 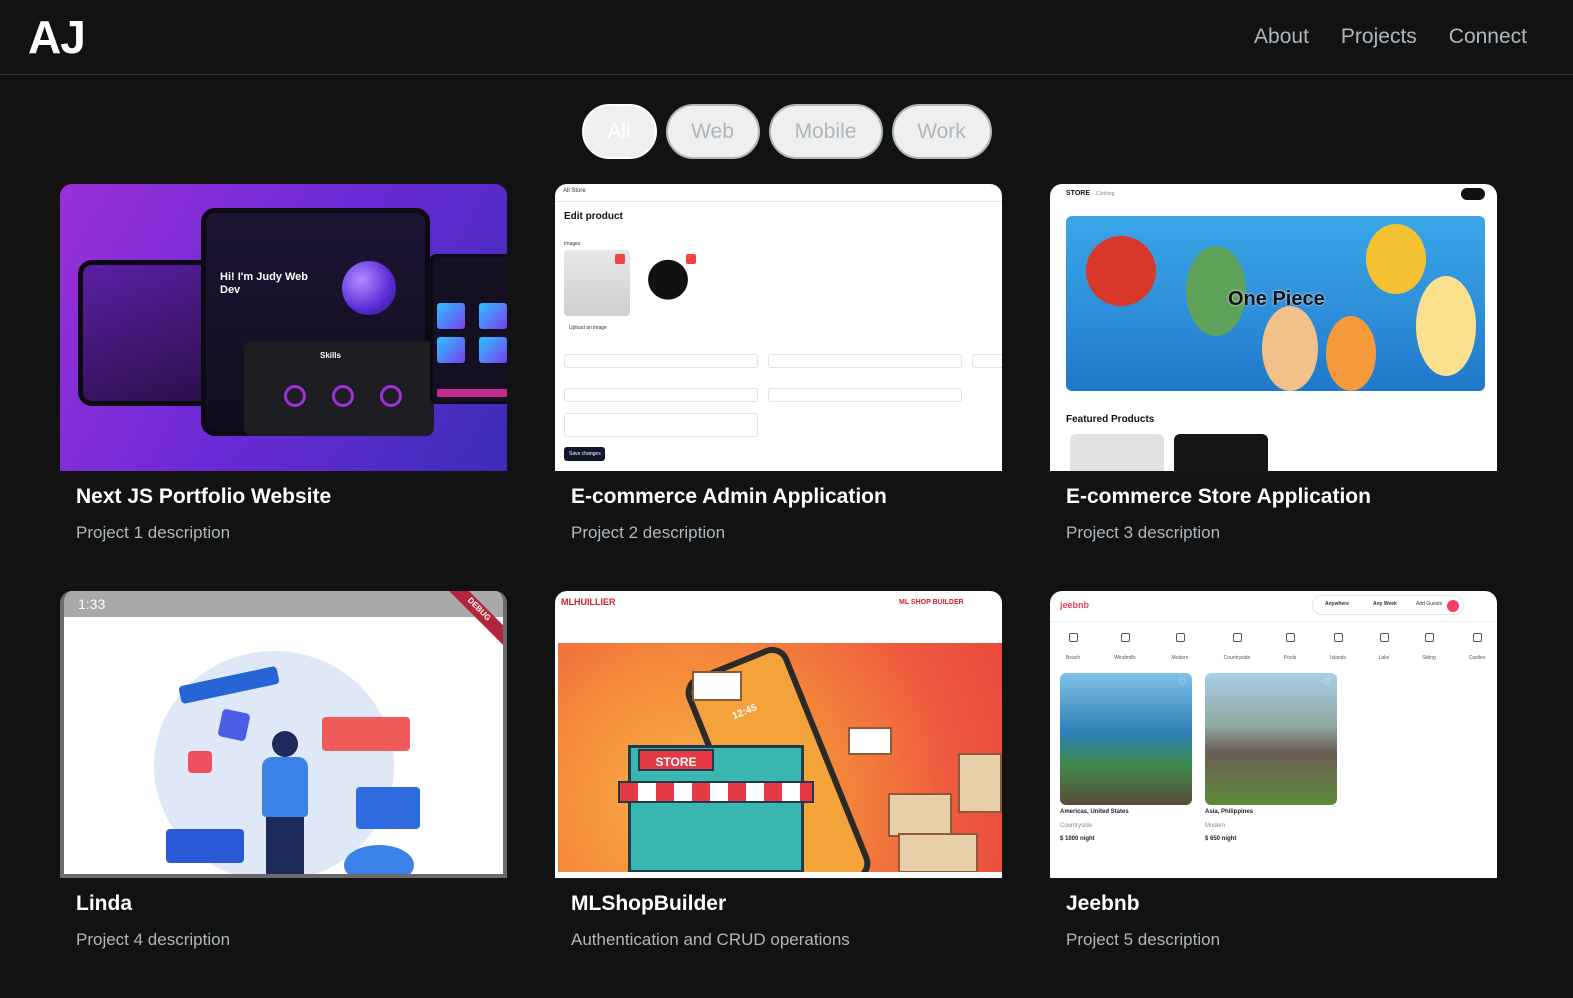 I want to click on listing-location: Americas, United States, so click(x=1094, y=812).